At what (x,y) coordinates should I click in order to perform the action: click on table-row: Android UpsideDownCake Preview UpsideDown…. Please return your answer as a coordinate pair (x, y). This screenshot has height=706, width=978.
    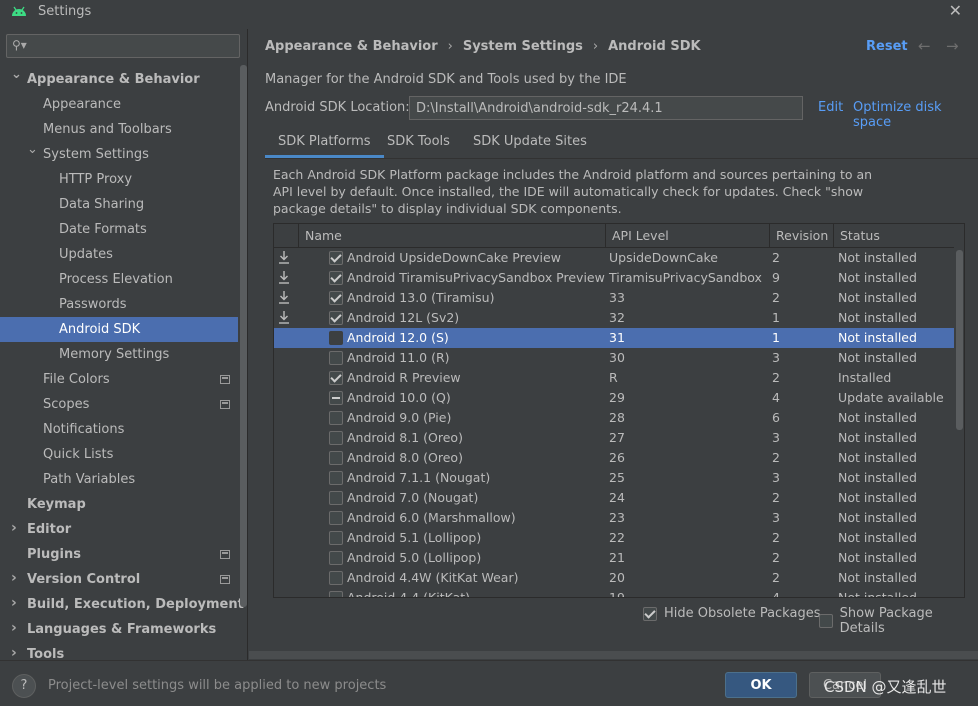
    Looking at the image, I should click on (614, 258).